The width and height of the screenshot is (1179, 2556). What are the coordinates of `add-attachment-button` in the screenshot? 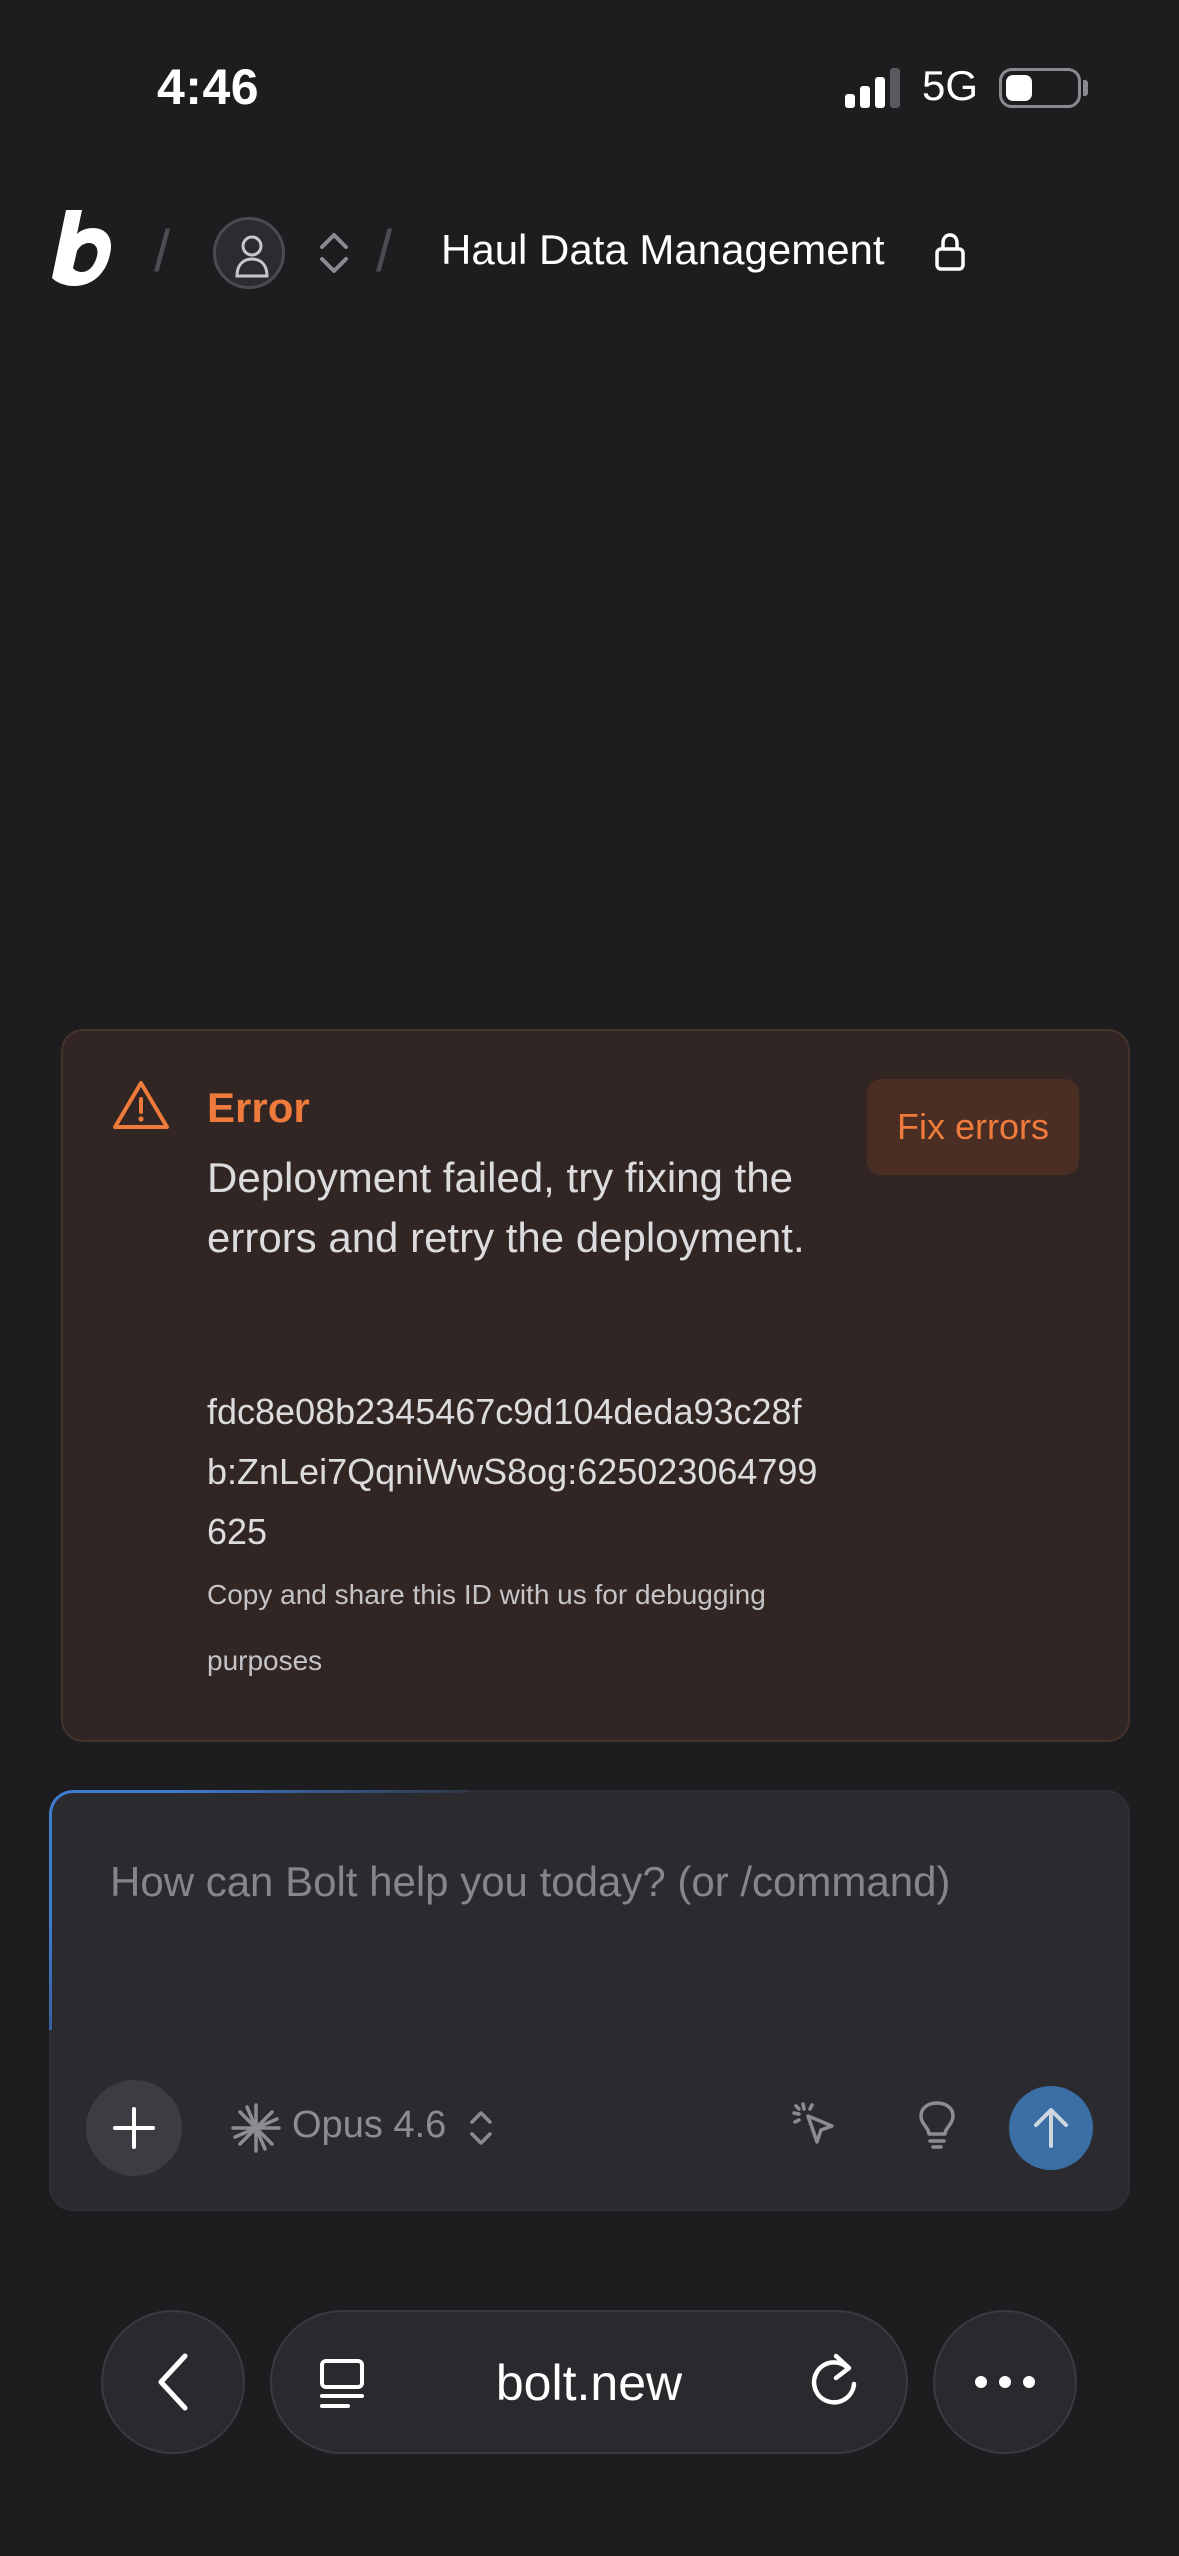 It's located at (134, 2128).